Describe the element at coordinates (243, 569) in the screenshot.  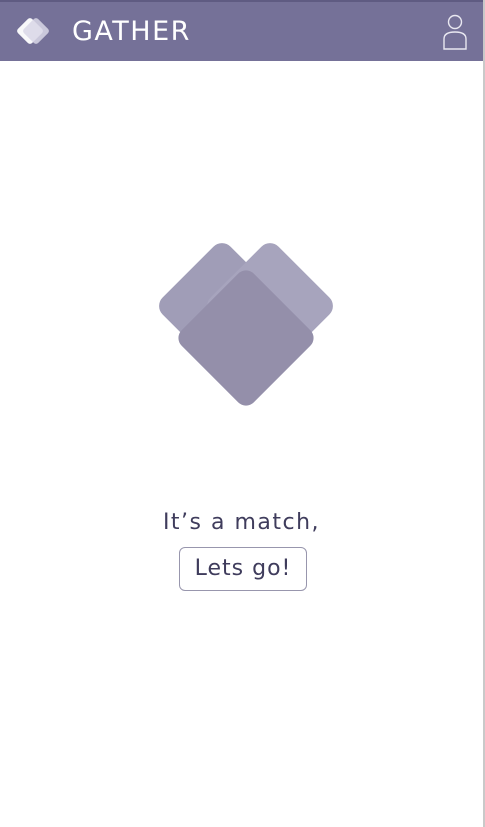
I see `lets-go-button: Lets go!` at that location.